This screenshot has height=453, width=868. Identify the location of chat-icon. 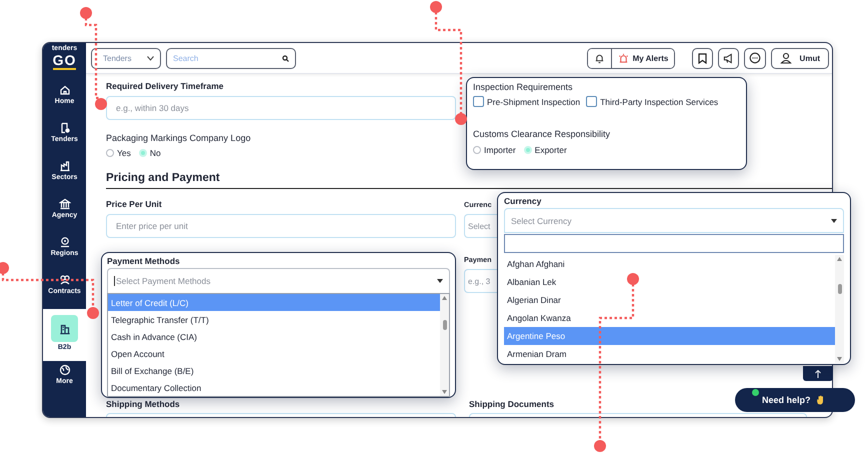
(755, 58).